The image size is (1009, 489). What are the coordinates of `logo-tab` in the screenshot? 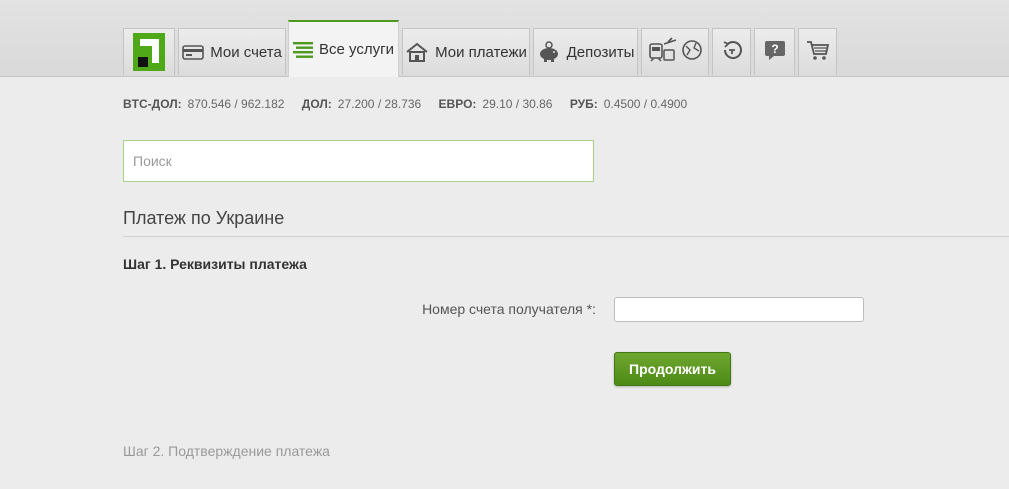 It's located at (149, 51).